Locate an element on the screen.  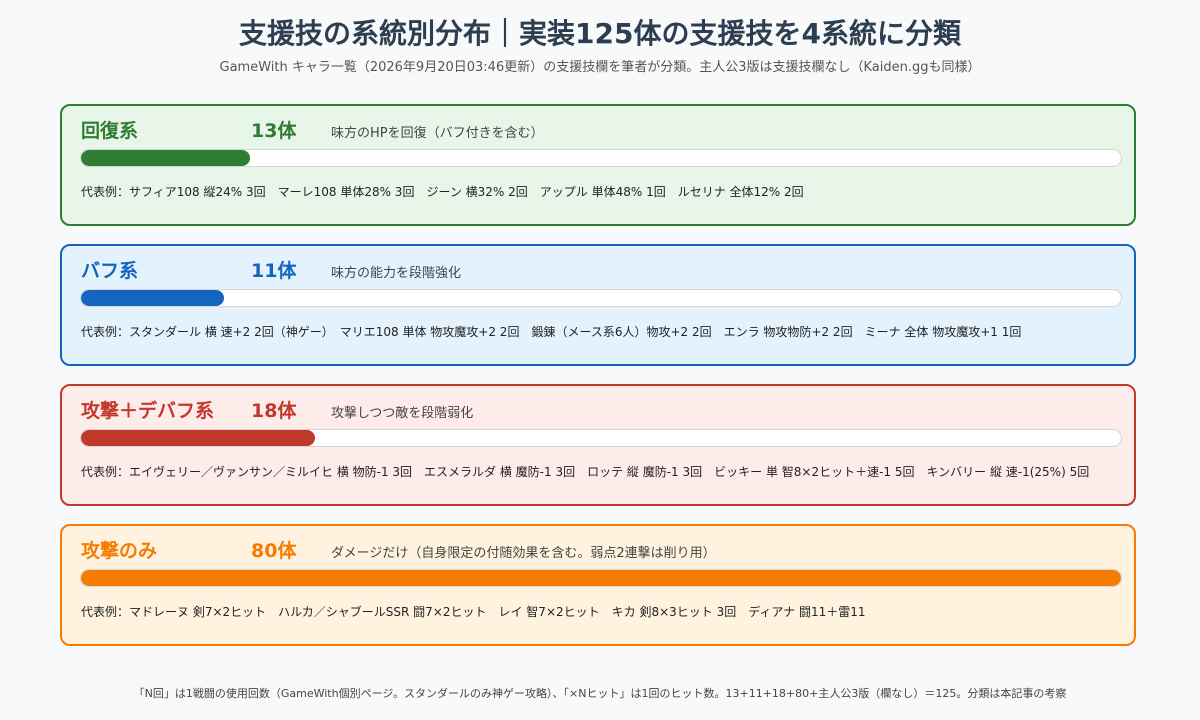
category-count: 18体 is located at coordinates (274, 411).